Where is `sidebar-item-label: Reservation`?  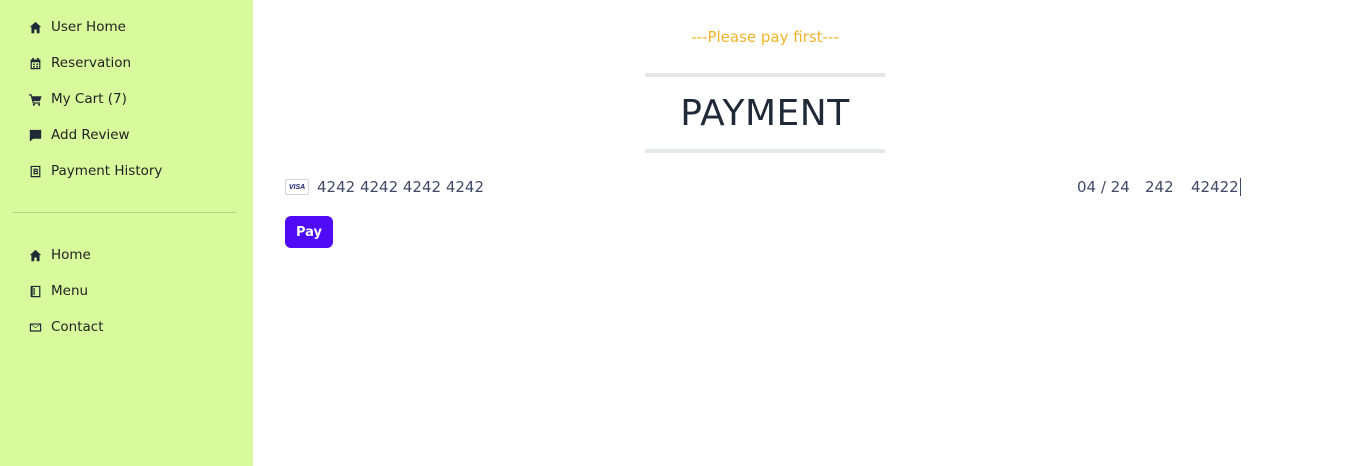
sidebar-item-label: Reservation is located at coordinates (91, 63).